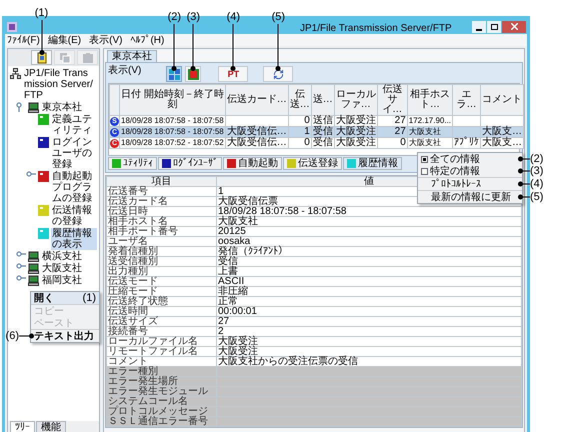  Describe the element at coordinates (537, 159) in the screenshot. I see `callout-label: (2)` at that location.